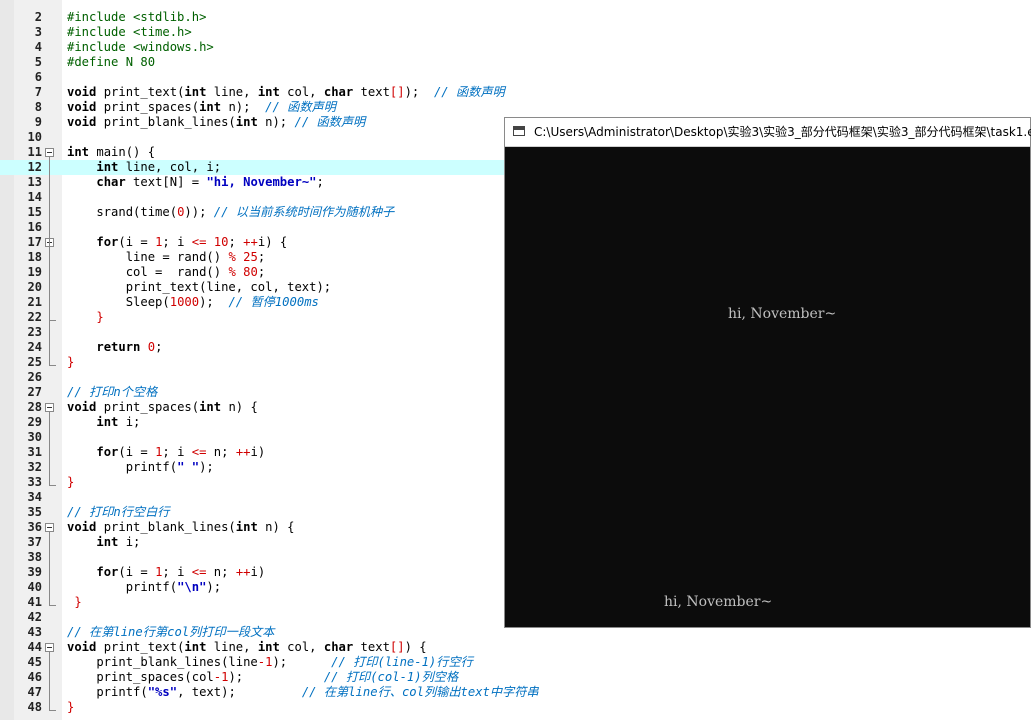 This screenshot has height=720, width=1031. I want to click on line-number: 47, so click(34, 692).